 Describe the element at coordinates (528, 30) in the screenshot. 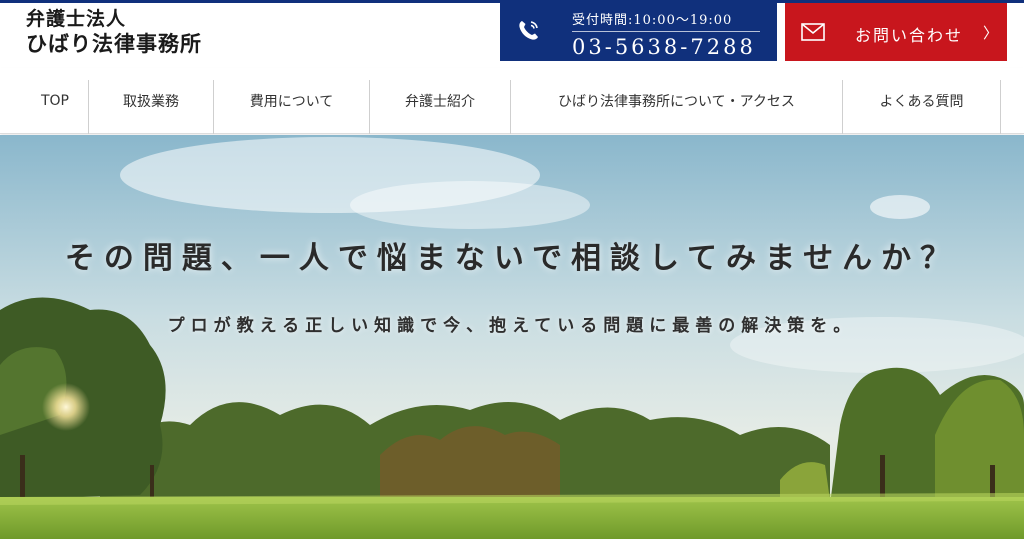

I see `phone-icon` at that location.